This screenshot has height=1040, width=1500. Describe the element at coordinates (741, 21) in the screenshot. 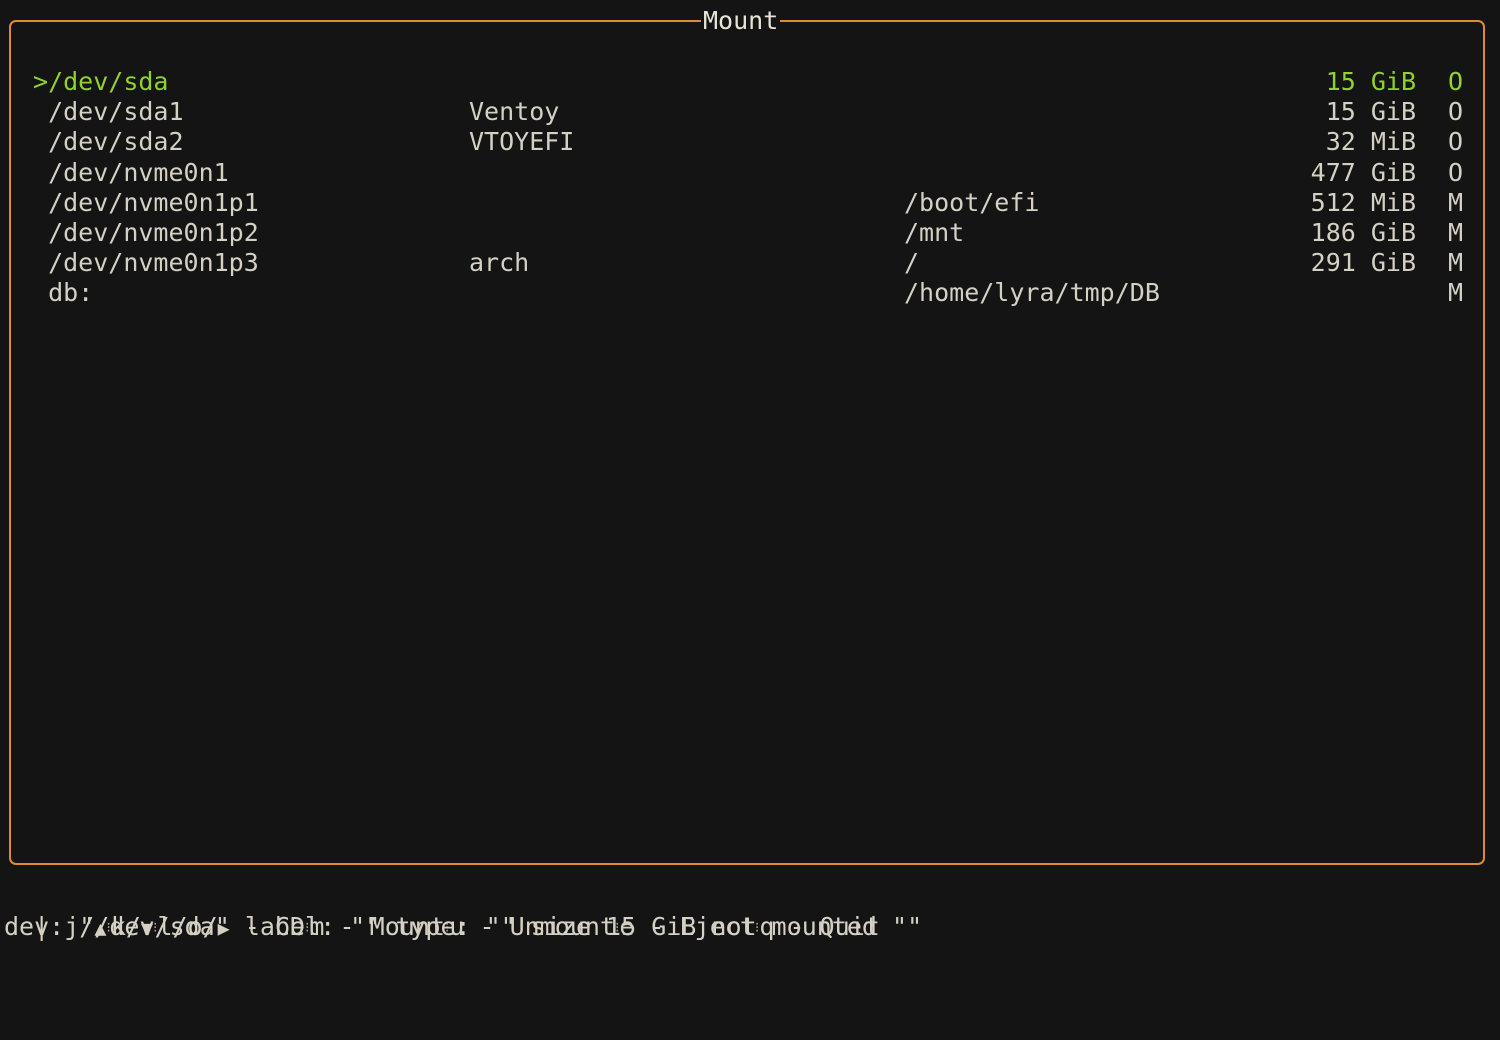

I see `panel-title: Mount` at that location.